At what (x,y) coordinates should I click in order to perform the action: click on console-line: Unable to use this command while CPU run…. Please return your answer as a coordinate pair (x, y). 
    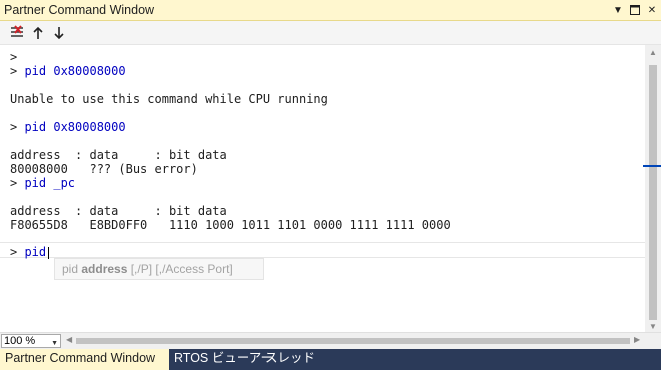
    Looking at the image, I should click on (169, 99).